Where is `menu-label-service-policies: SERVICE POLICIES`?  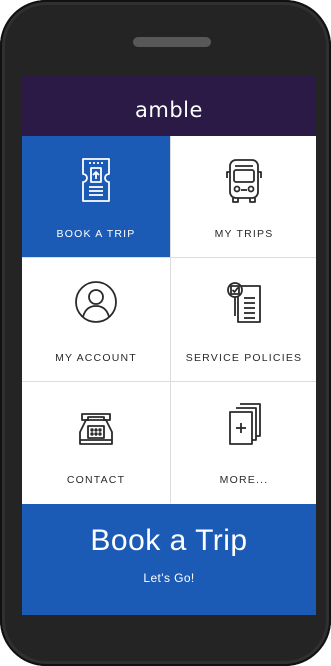 menu-label-service-policies: SERVICE POLICIES is located at coordinates (244, 358).